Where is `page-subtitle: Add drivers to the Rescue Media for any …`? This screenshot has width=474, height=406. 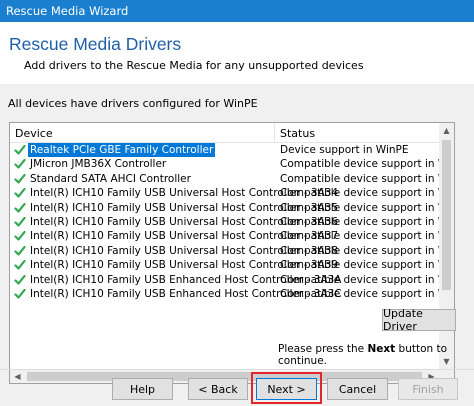 page-subtitle: Add drivers to the Rescue Media for any … is located at coordinates (194, 65).